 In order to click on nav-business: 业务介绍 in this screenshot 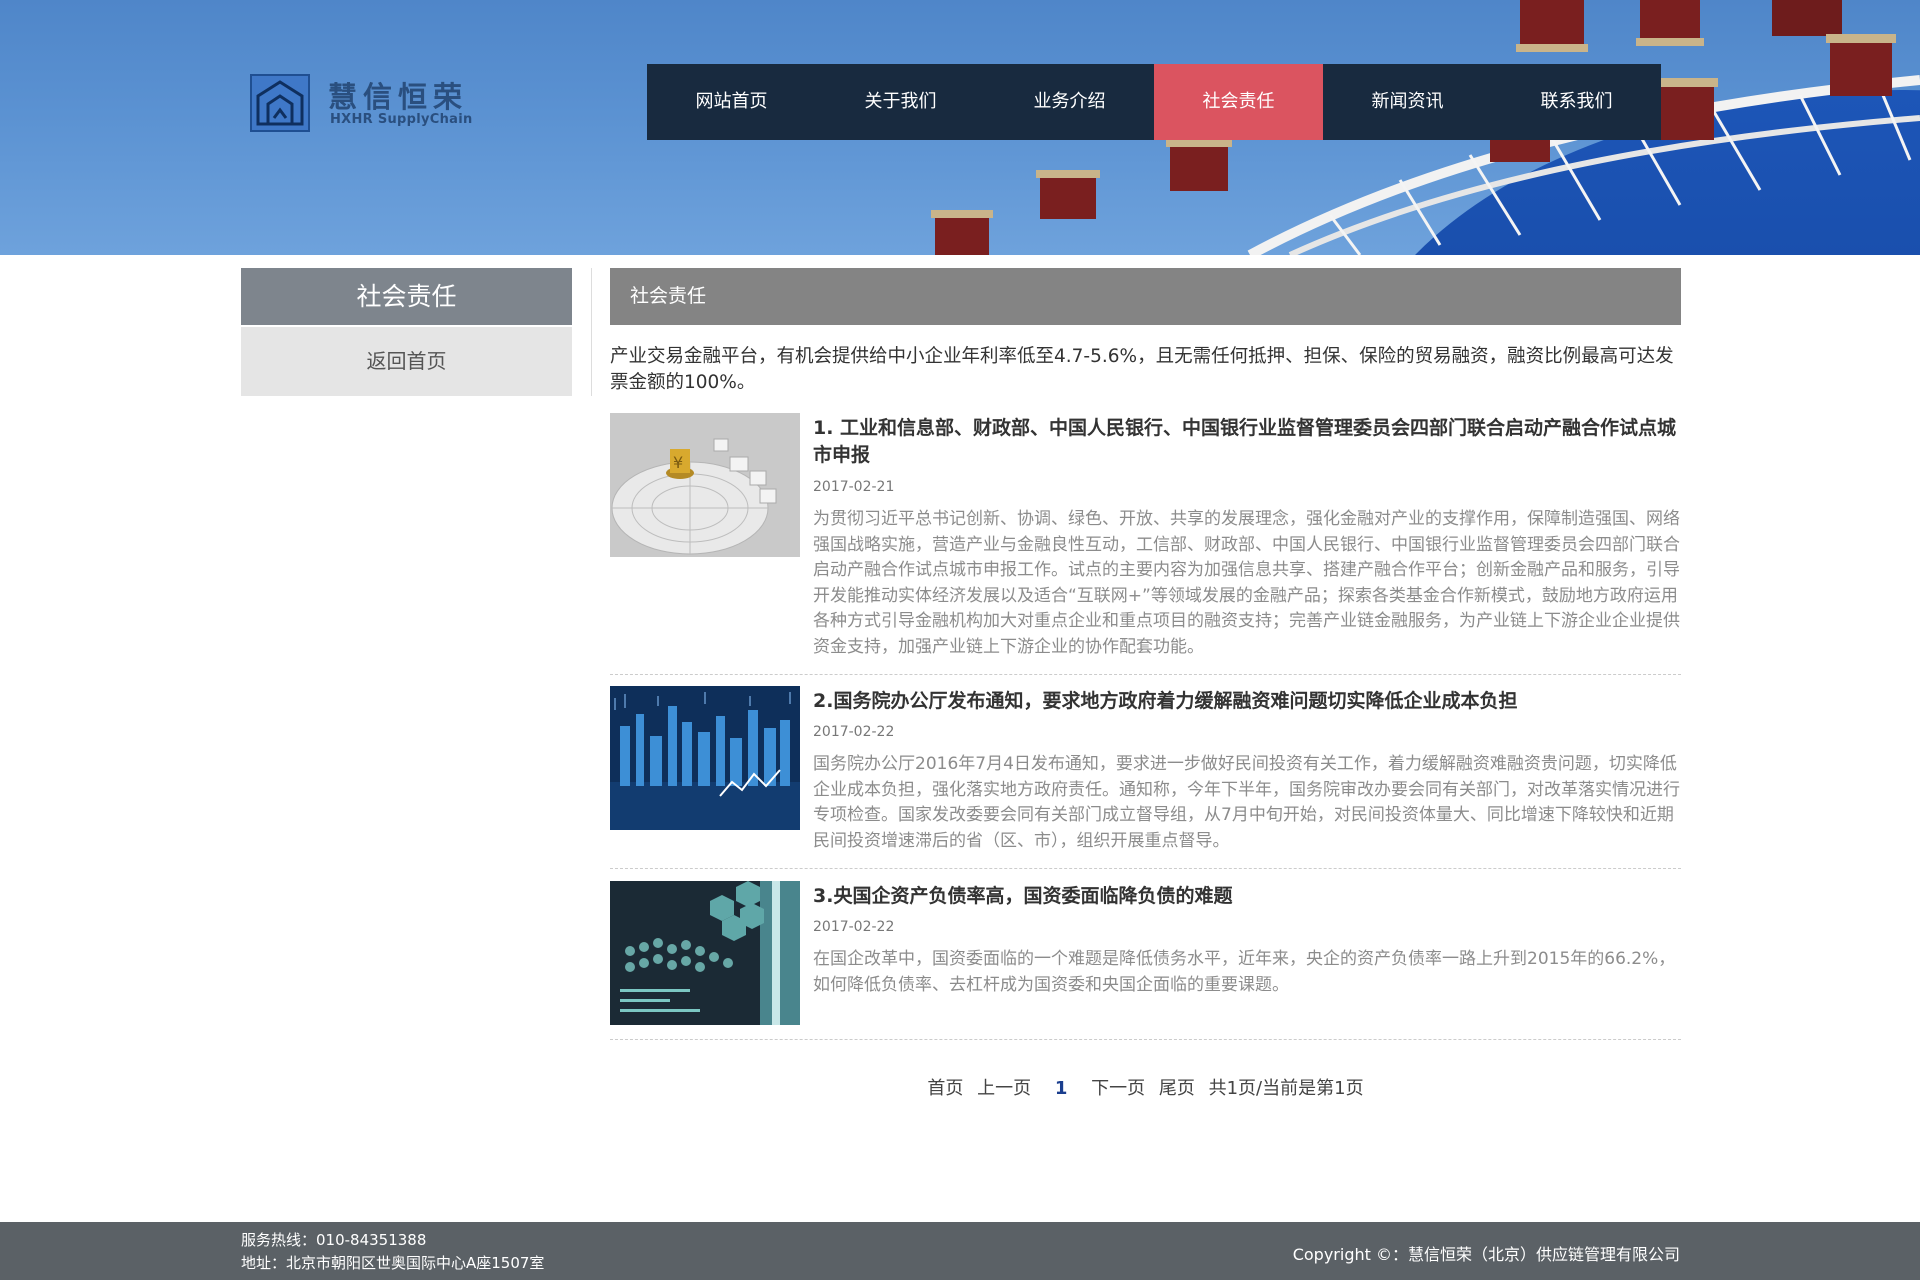, I will do `click(1069, 102)`.